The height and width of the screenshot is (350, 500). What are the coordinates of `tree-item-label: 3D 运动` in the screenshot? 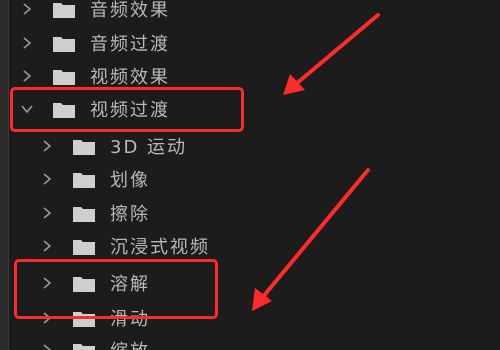 It's located at (149, 147).